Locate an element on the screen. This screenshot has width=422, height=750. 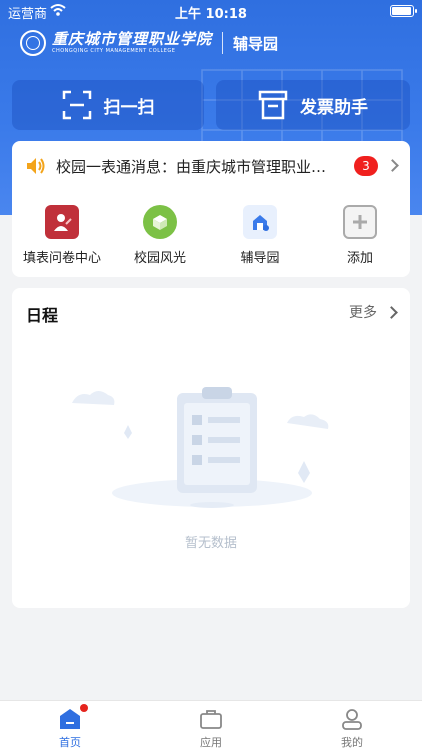
status-time: 上午 10:18 is located at coordinates (211, 14).